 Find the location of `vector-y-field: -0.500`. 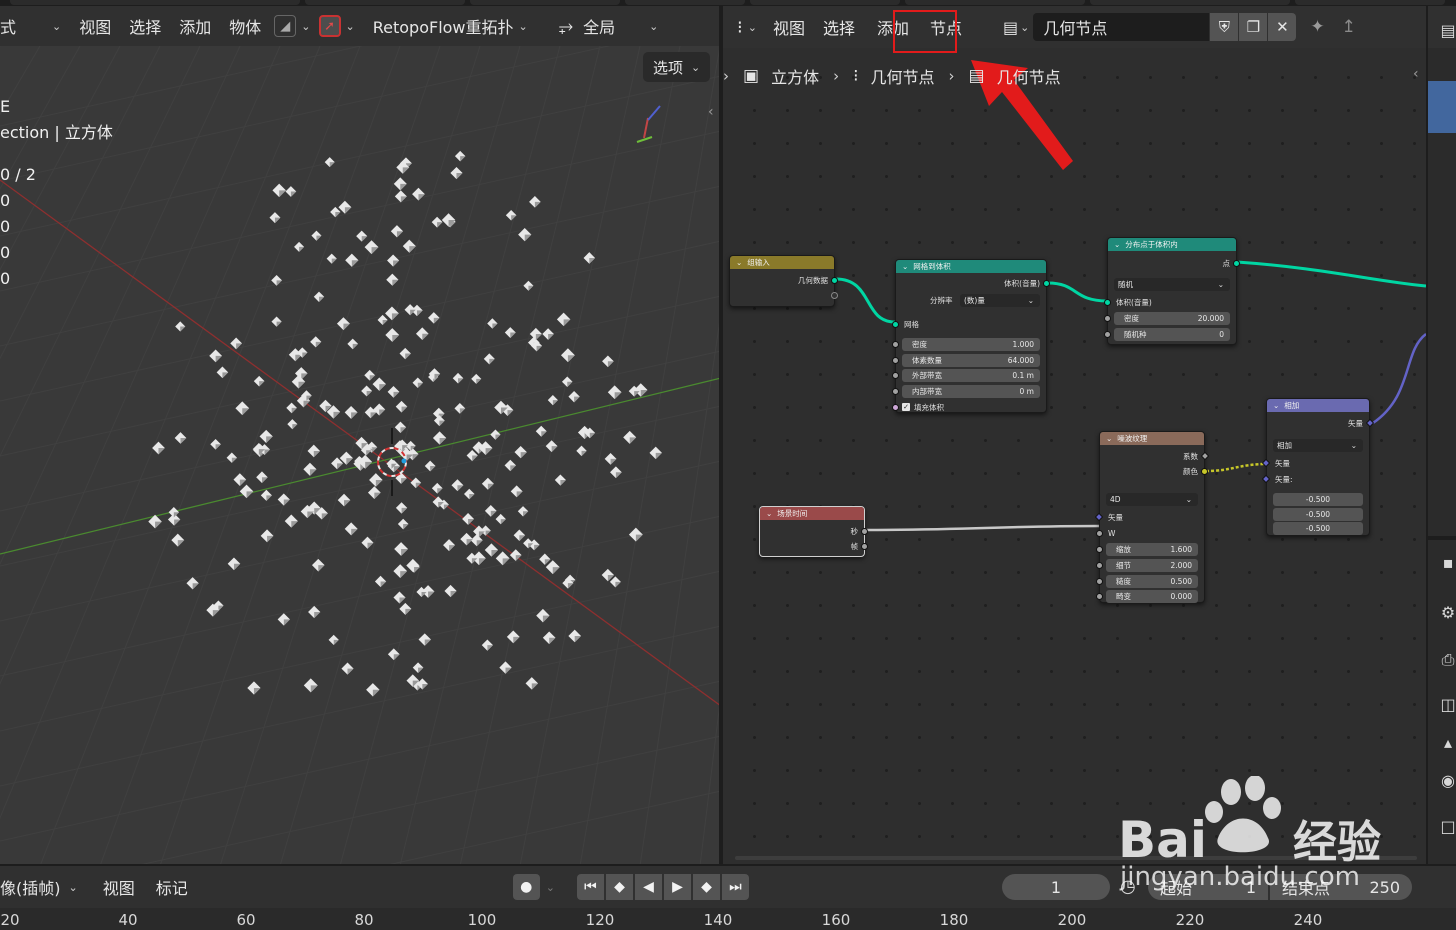

vector-y-field: -0.500 is located at coordinates (1318, 514).